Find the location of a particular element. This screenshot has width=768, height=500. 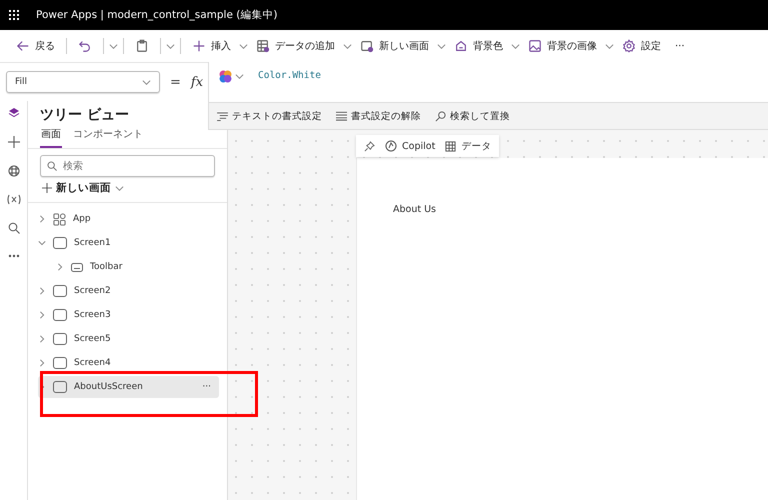

more-button: ··· is located at coordinates (680, 46).